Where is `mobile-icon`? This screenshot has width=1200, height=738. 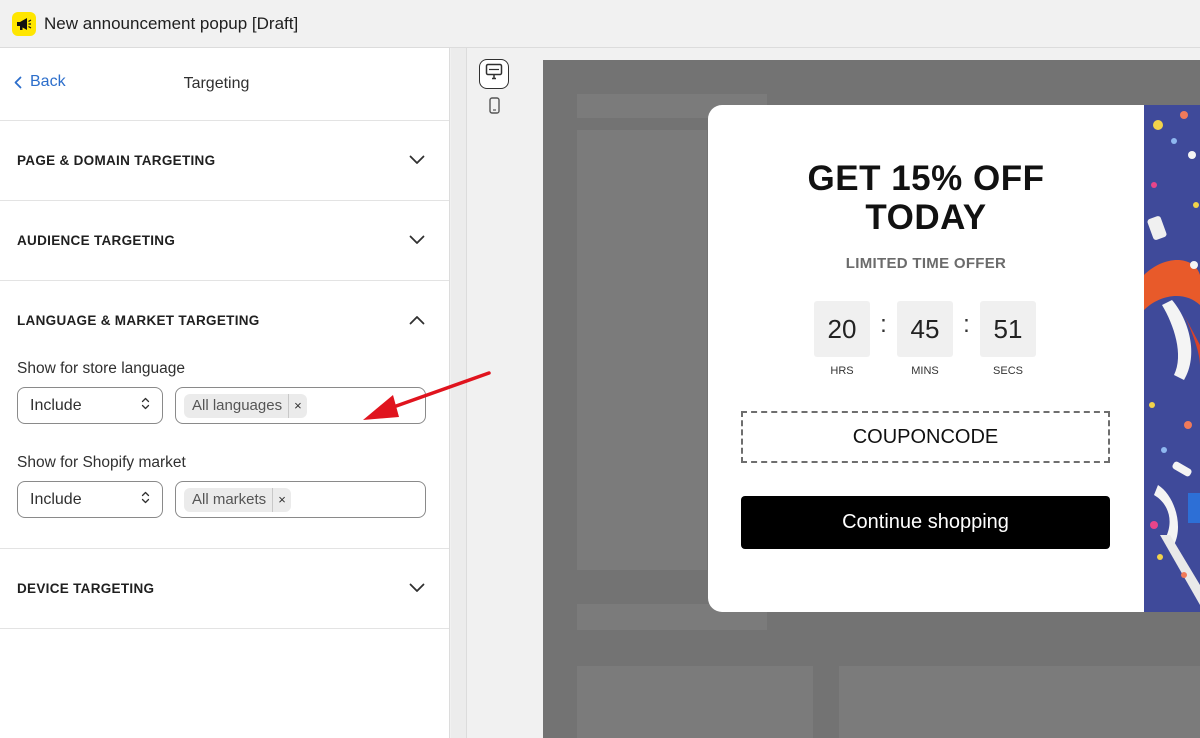 mobile-icon is located at coordinates (494, 108).